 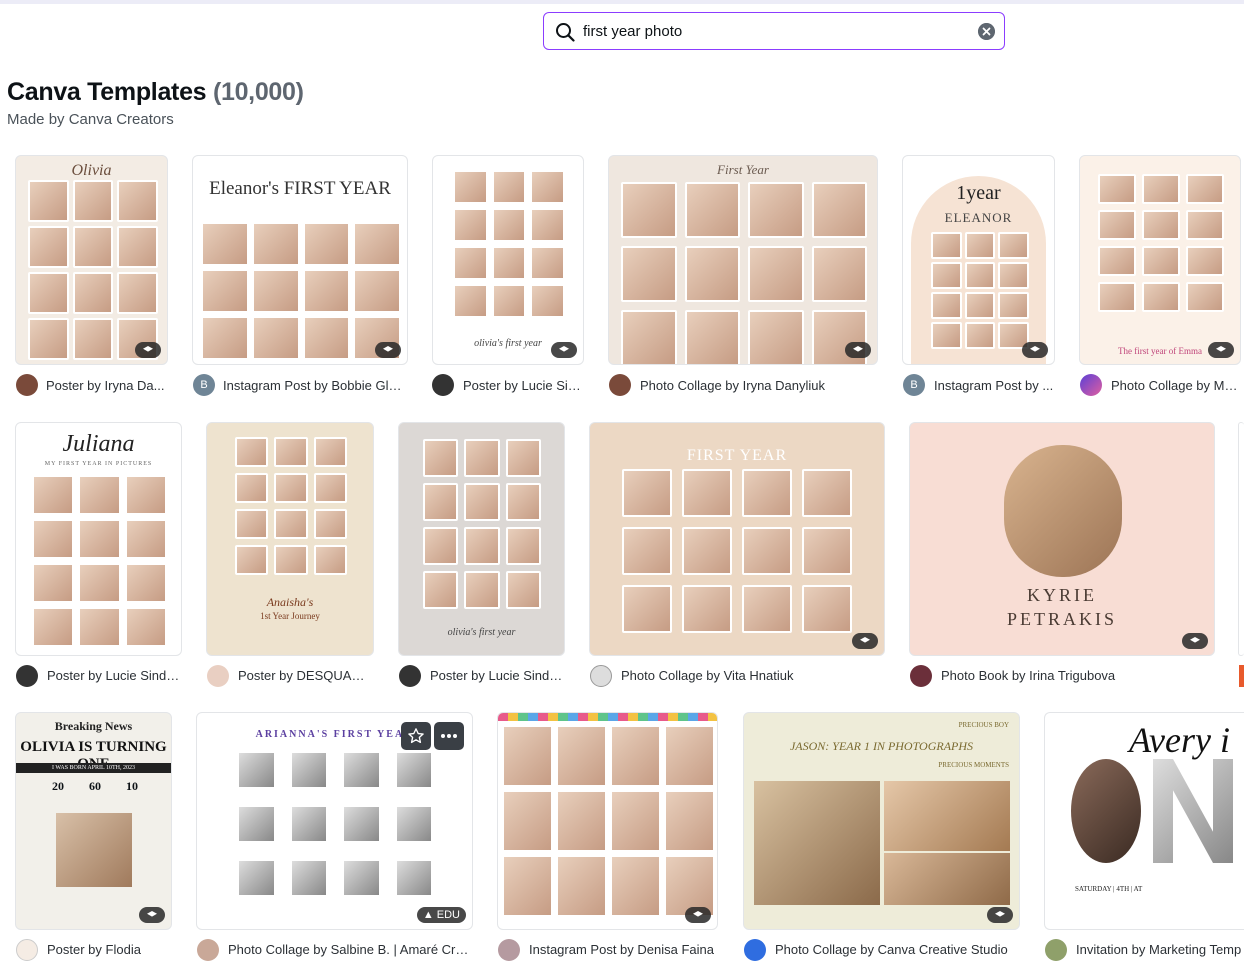 I want to click on template-card: ARIANNA'S FIRST YEAR ▲ EDU, so click(x=334, y=821).